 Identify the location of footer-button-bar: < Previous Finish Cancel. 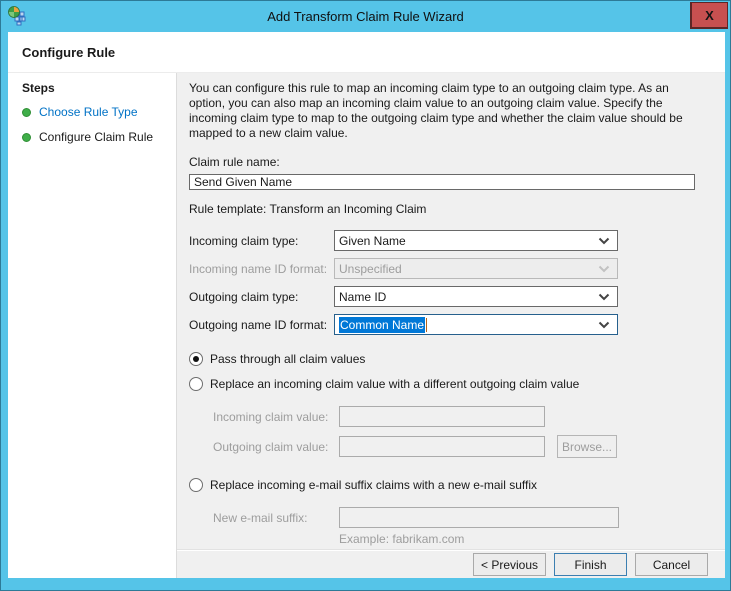
(451, 564).